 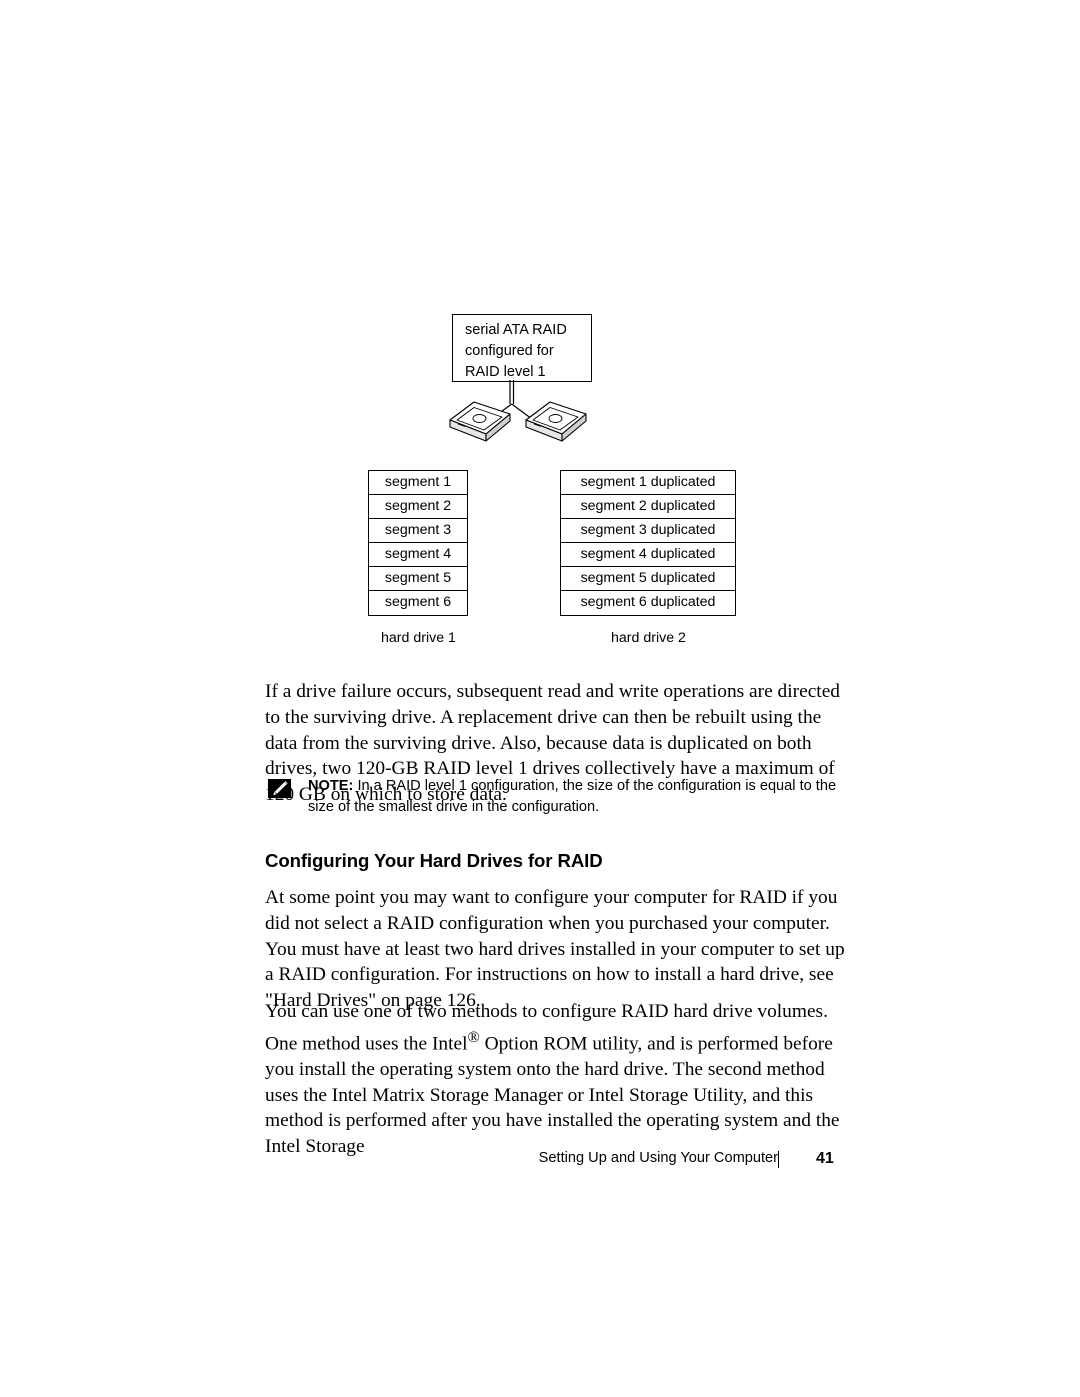 What do you see at coordinates (418, 638) in the screenshot?
I see `hard-drive-1-caption: hard drive 1` at bounding box center [418, 638].